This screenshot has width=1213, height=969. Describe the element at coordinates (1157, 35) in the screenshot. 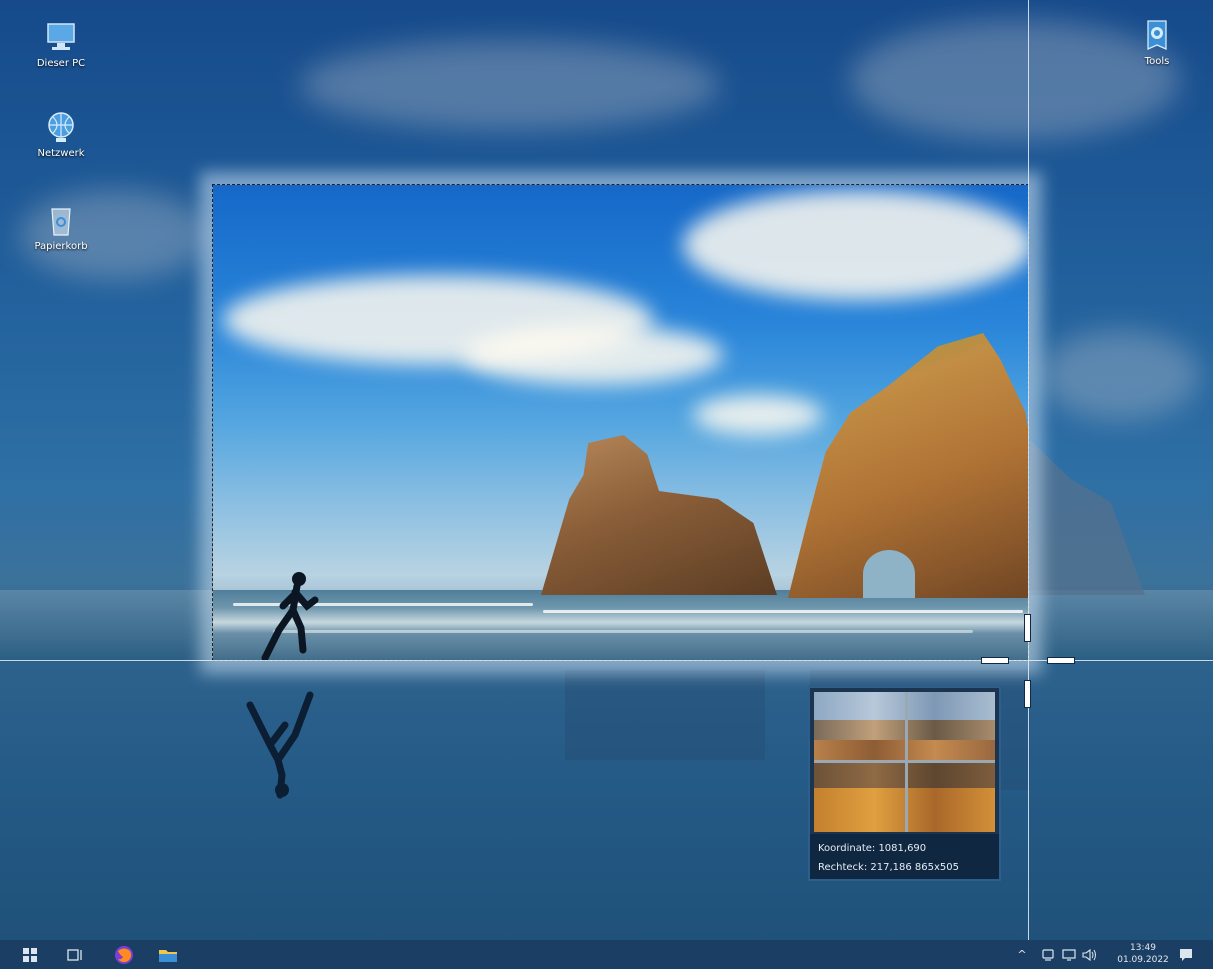

I see `tools-shortcut-icon` at that location.